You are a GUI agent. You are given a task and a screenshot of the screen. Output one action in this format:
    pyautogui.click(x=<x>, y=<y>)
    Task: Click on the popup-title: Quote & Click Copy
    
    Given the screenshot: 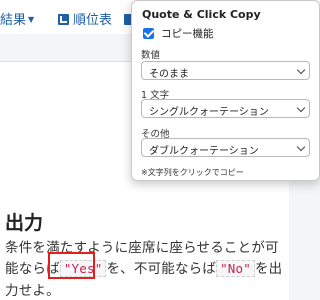 What is the action you would take?
    pyautogui.click(x=201, y=14)
    